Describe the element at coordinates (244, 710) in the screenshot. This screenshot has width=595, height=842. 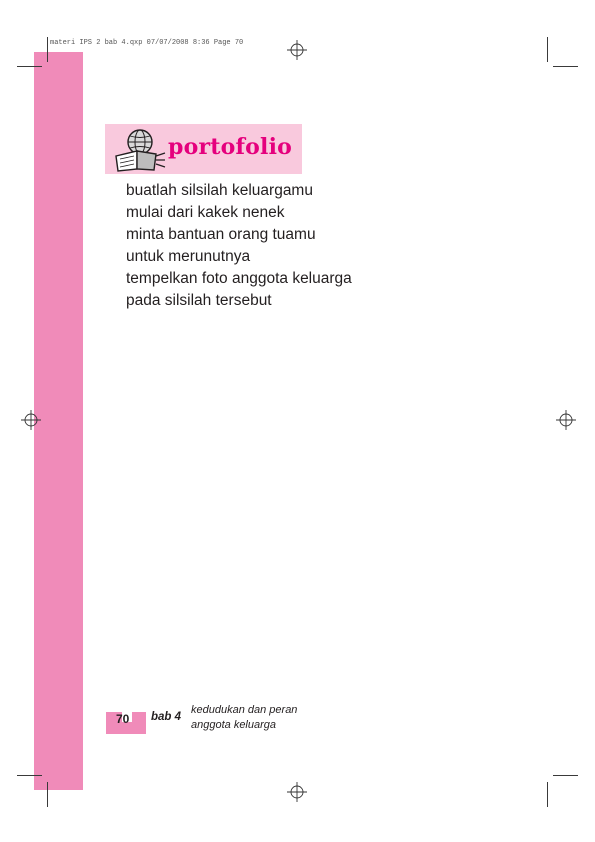
I see `chapter-title-line: kedudukan dan peran` at that location.